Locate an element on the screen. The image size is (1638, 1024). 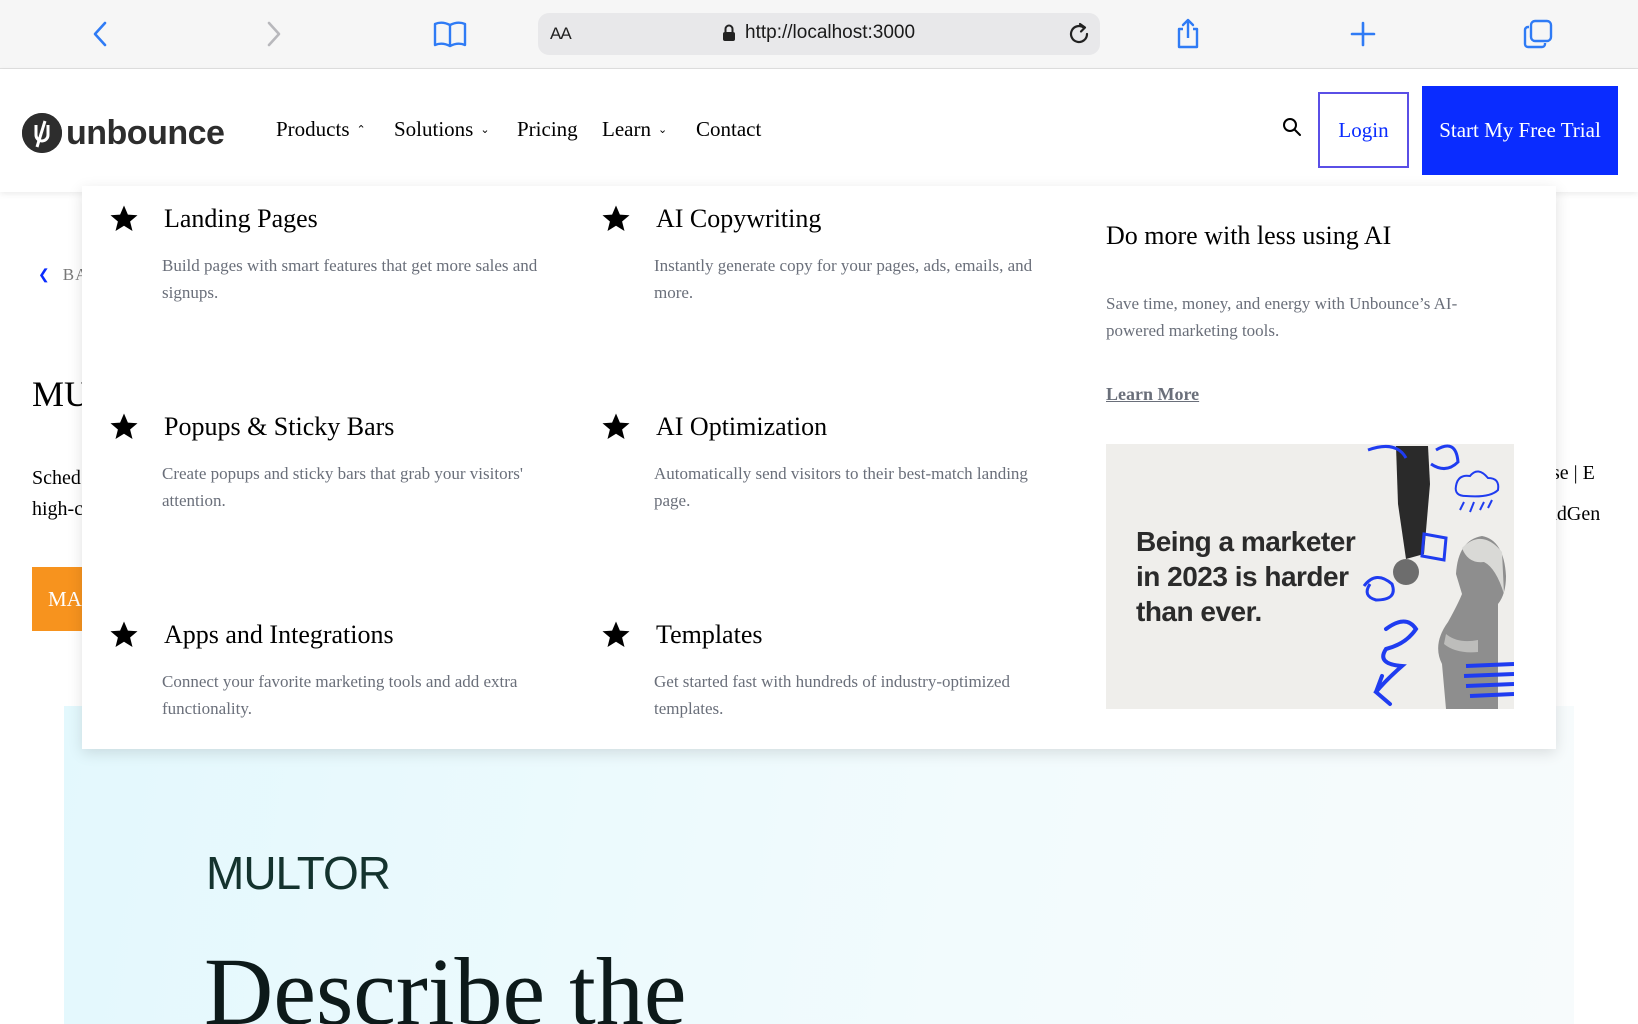
menu-item-title: Landing Pages is located at coordinates (241, 218).